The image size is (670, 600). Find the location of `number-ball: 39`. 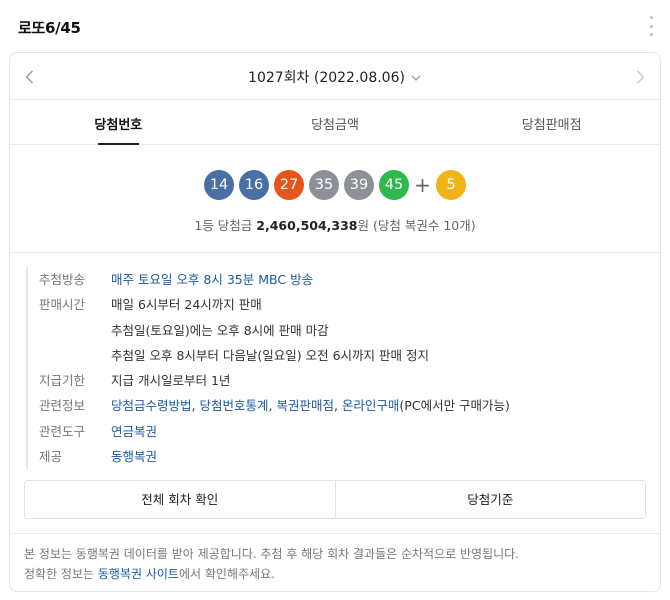

number-ball: 39 is located at coordinates (359, 185).